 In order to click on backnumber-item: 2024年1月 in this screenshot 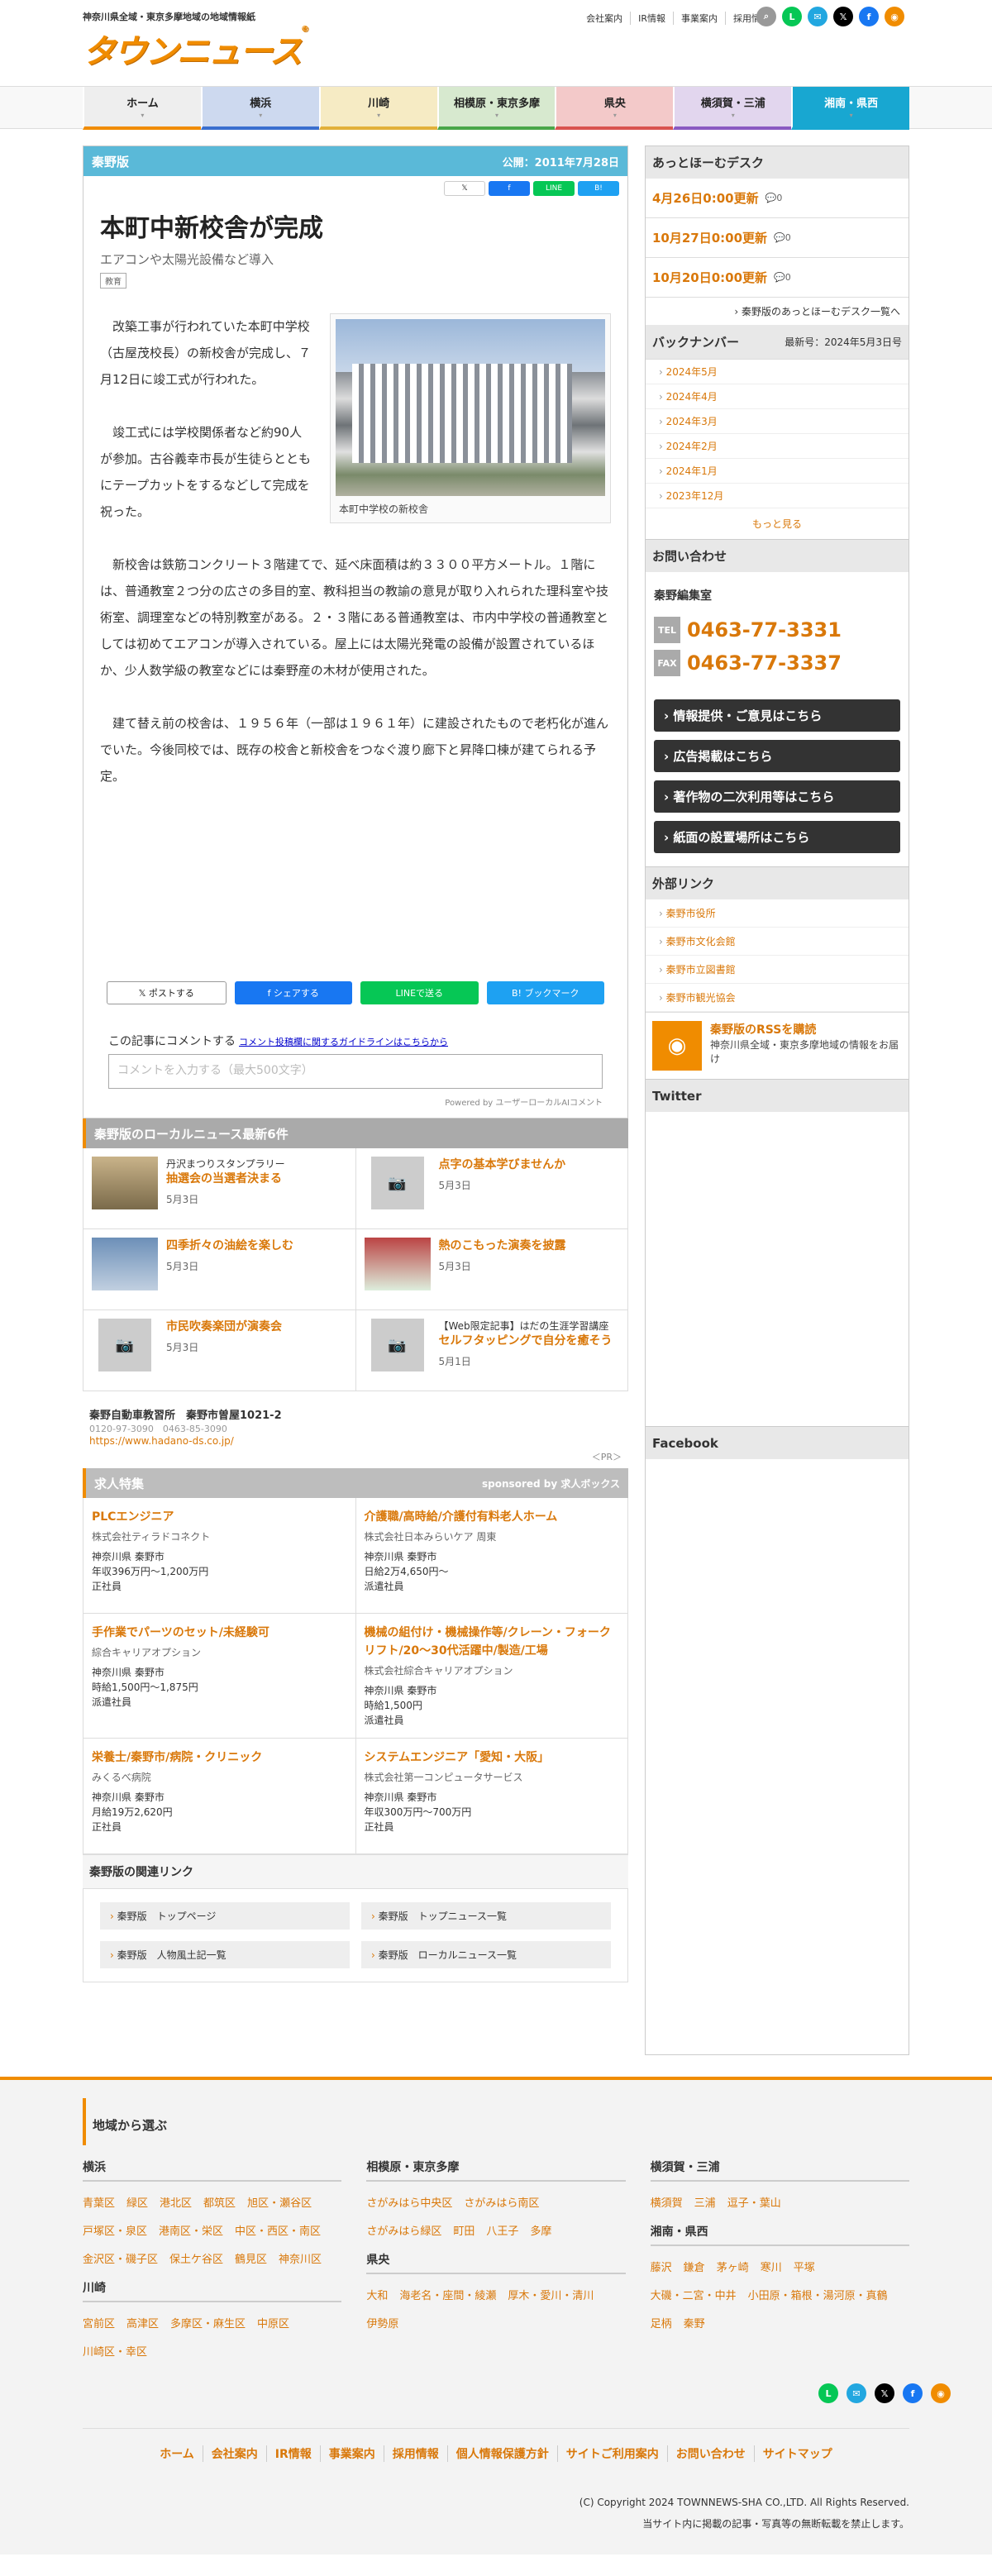, I will do `click(777, 471)`.